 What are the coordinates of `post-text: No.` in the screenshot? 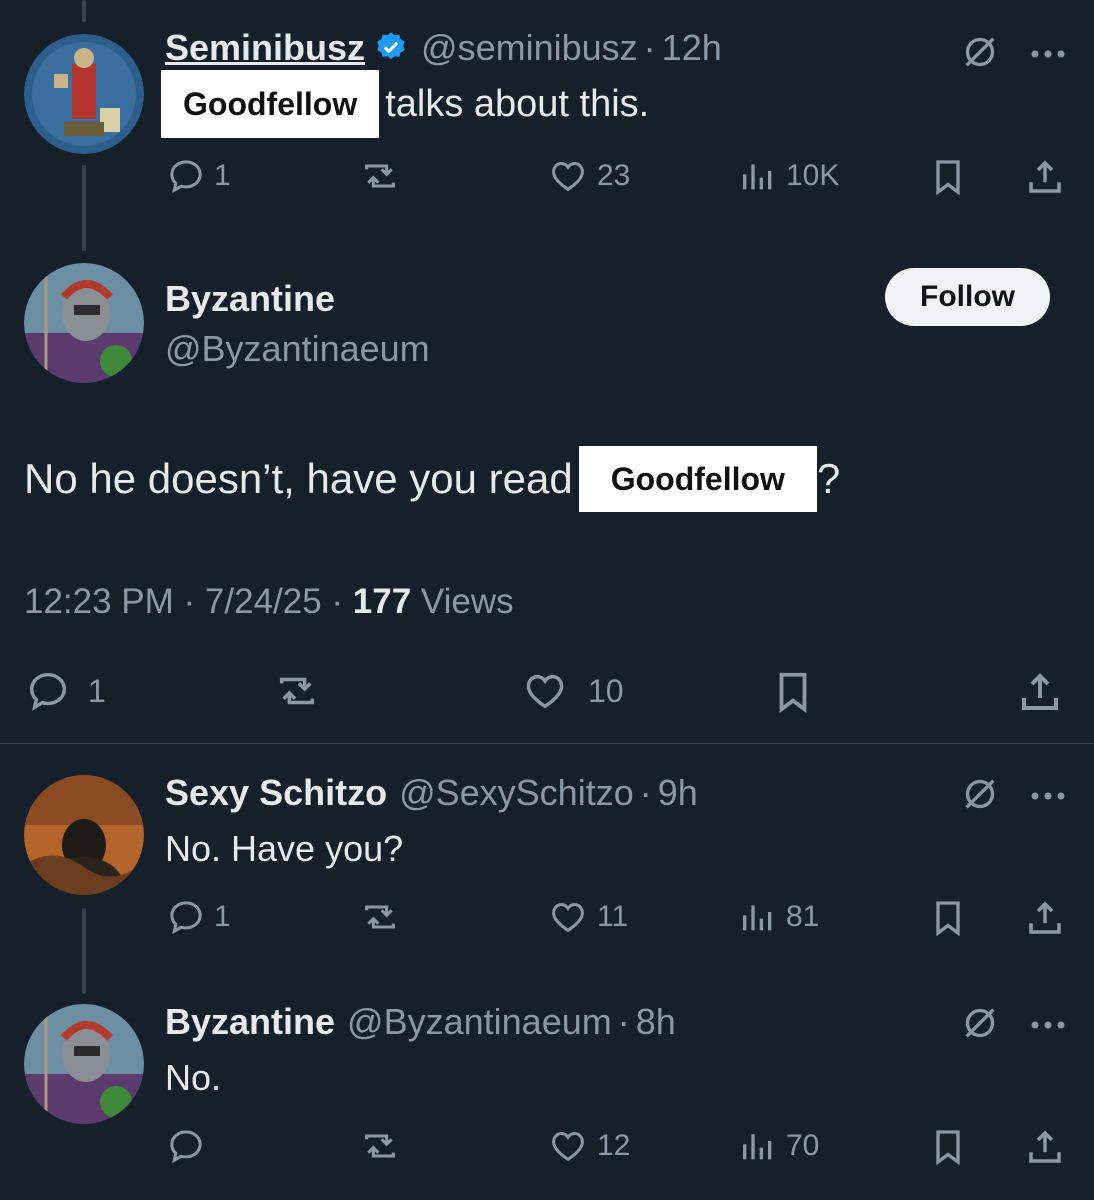 It's located at (193, 1077).